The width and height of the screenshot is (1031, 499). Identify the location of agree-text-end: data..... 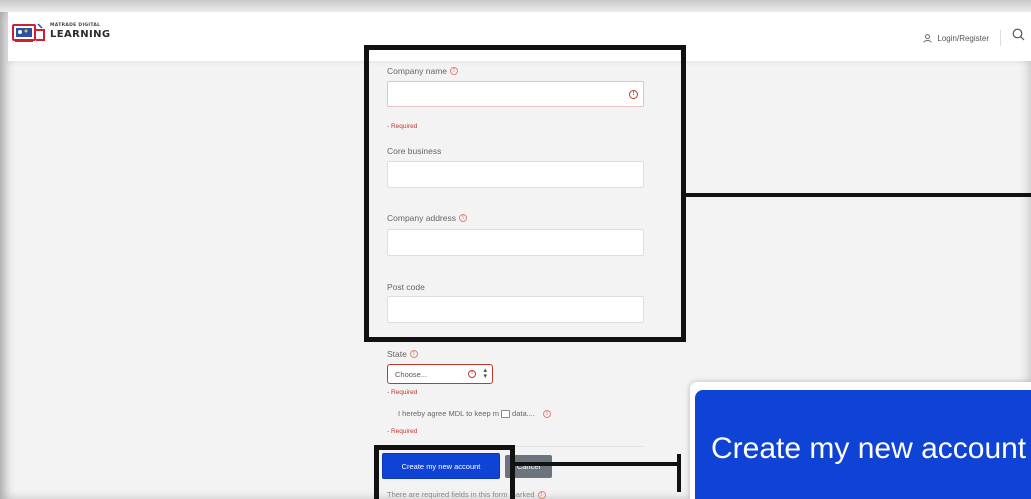
(523, 413).